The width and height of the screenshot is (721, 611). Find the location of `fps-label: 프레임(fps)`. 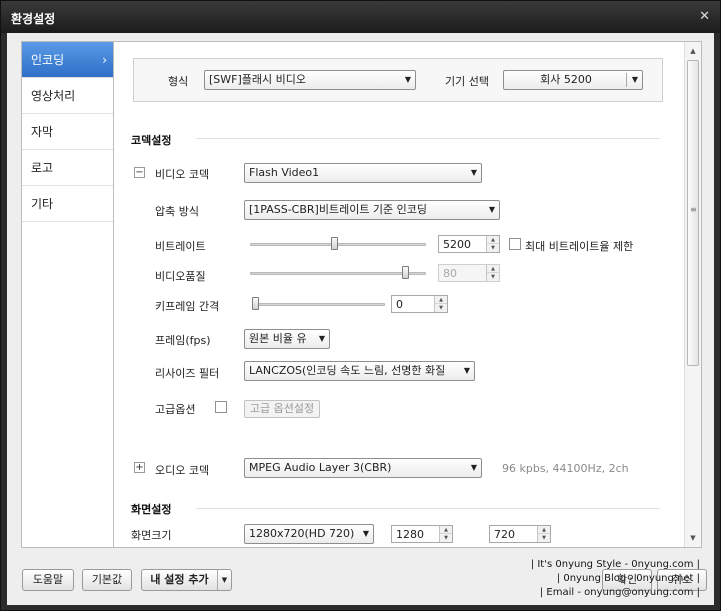

fps-label: 프레임(fps) is located at coordinates (183, 340).